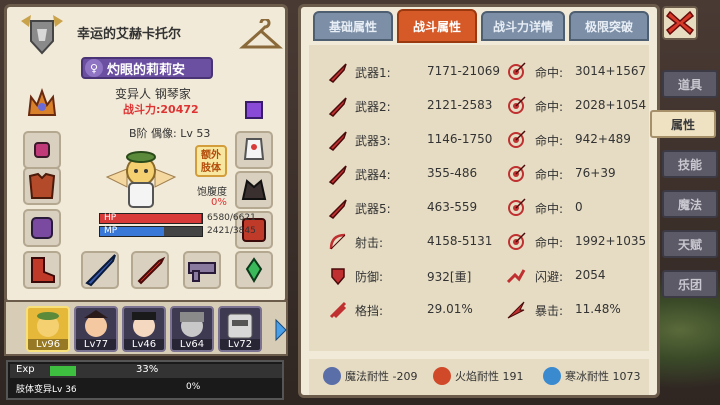 The image size is (720, 405). Describe the element at coordinates (516, 276) in the screenshot. I see `dodge-icon` at that location.